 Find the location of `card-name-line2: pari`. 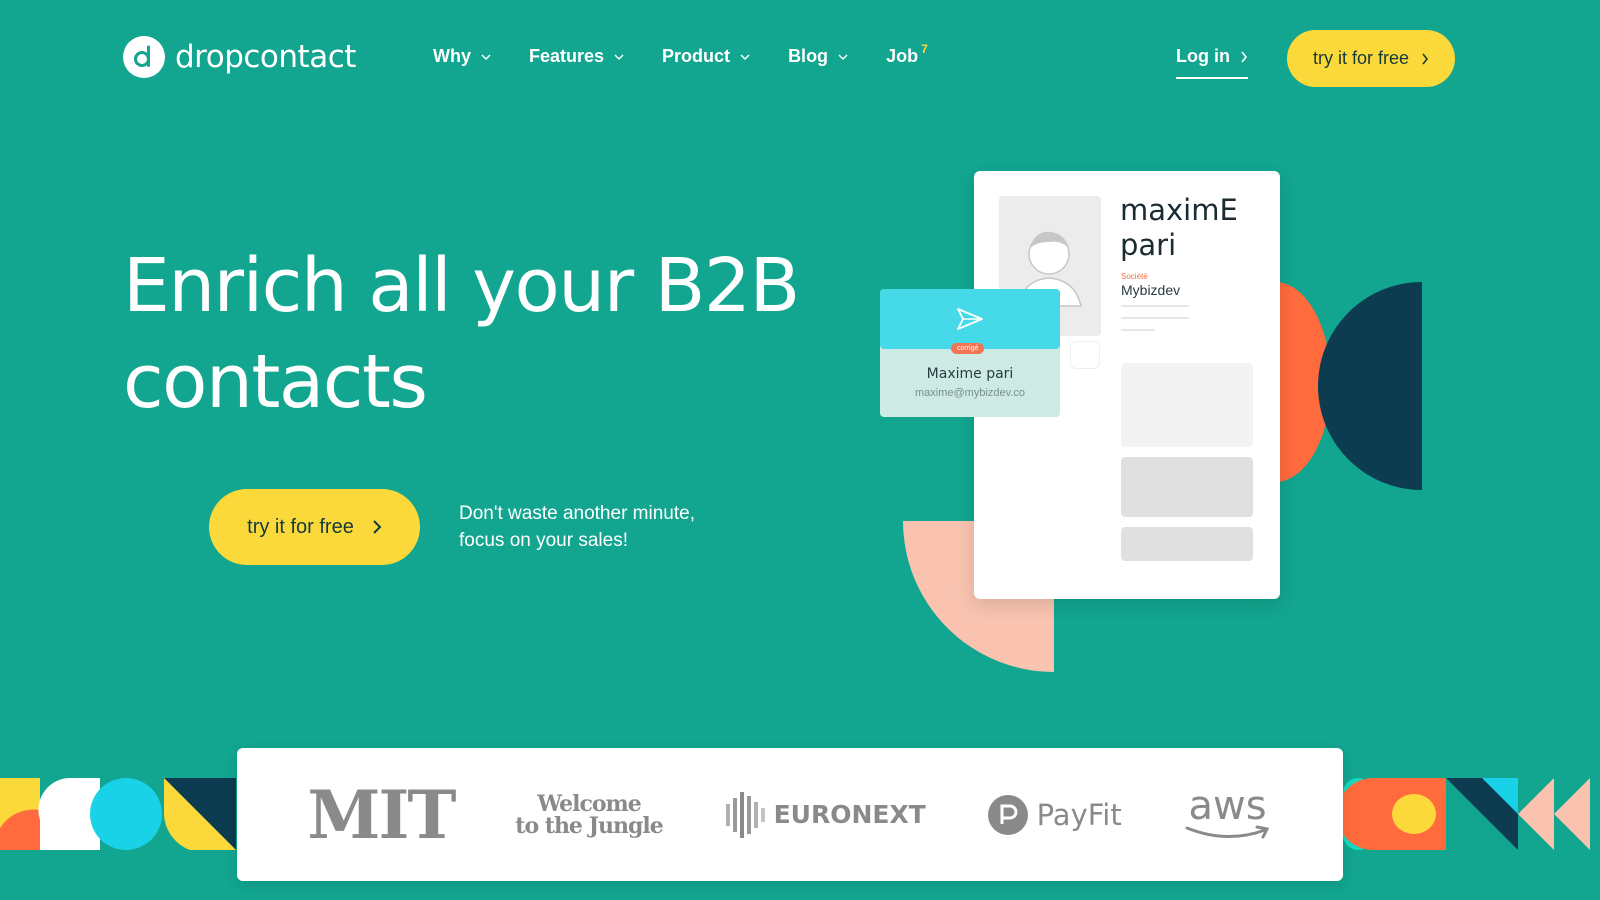

card-name-line2: pari is located at coordinates (1148, 245).